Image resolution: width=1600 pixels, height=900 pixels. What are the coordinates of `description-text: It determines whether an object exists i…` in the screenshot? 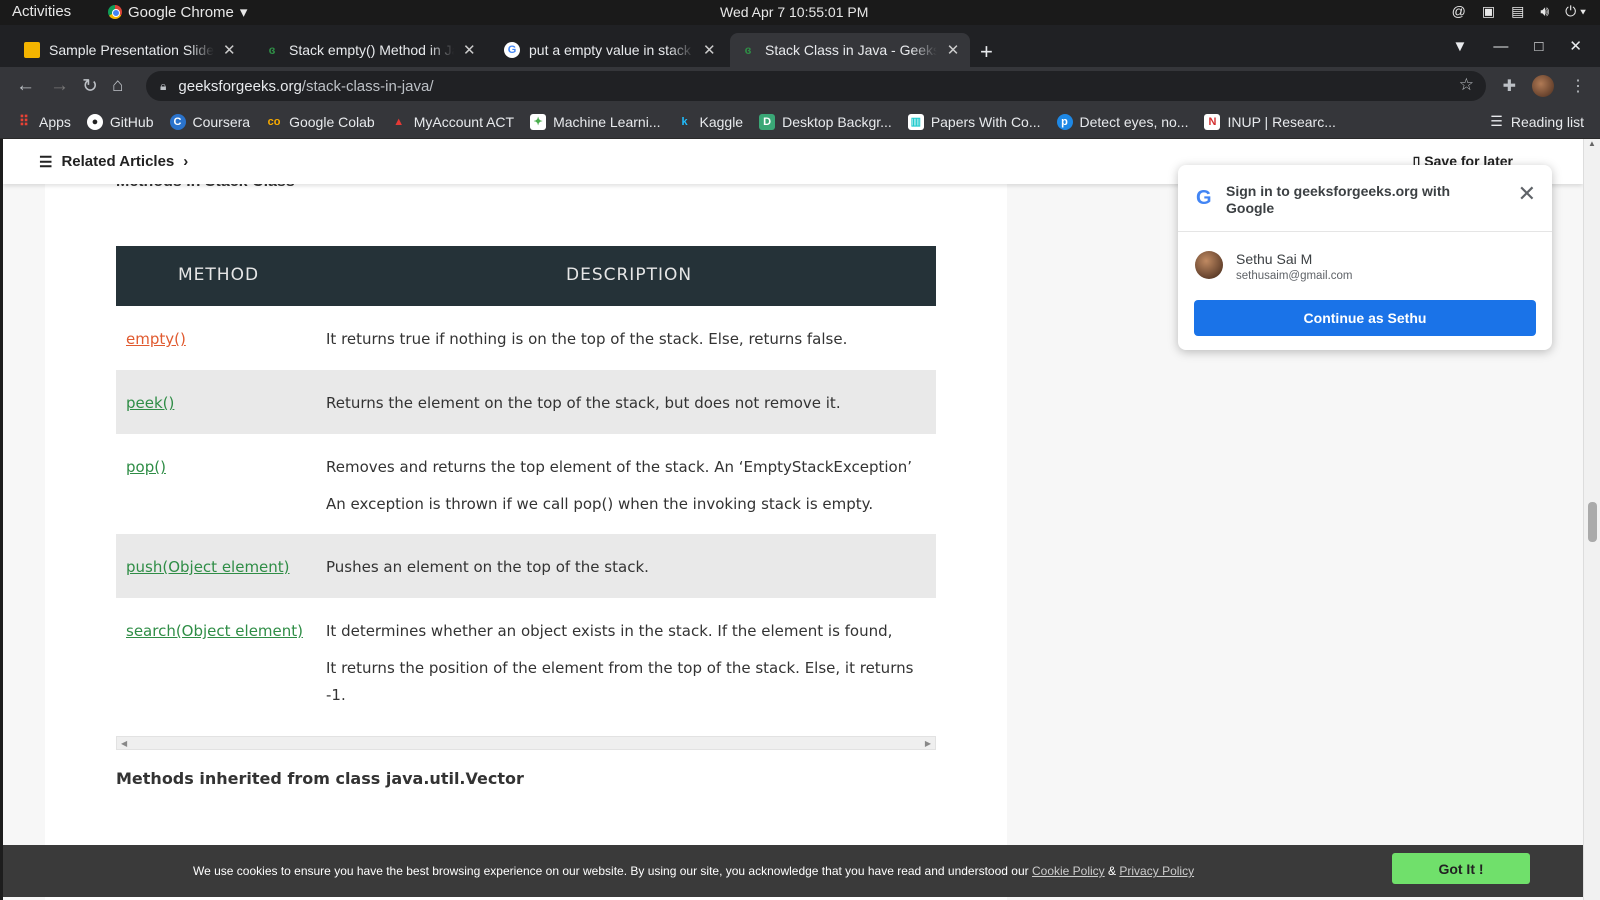 It's located at (609, 631).